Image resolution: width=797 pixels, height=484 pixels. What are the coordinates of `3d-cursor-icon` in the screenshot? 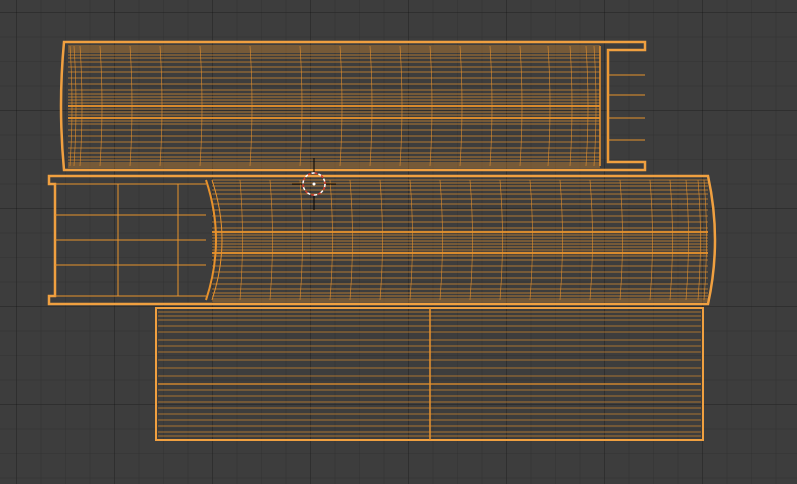 It's located at (314, 184).